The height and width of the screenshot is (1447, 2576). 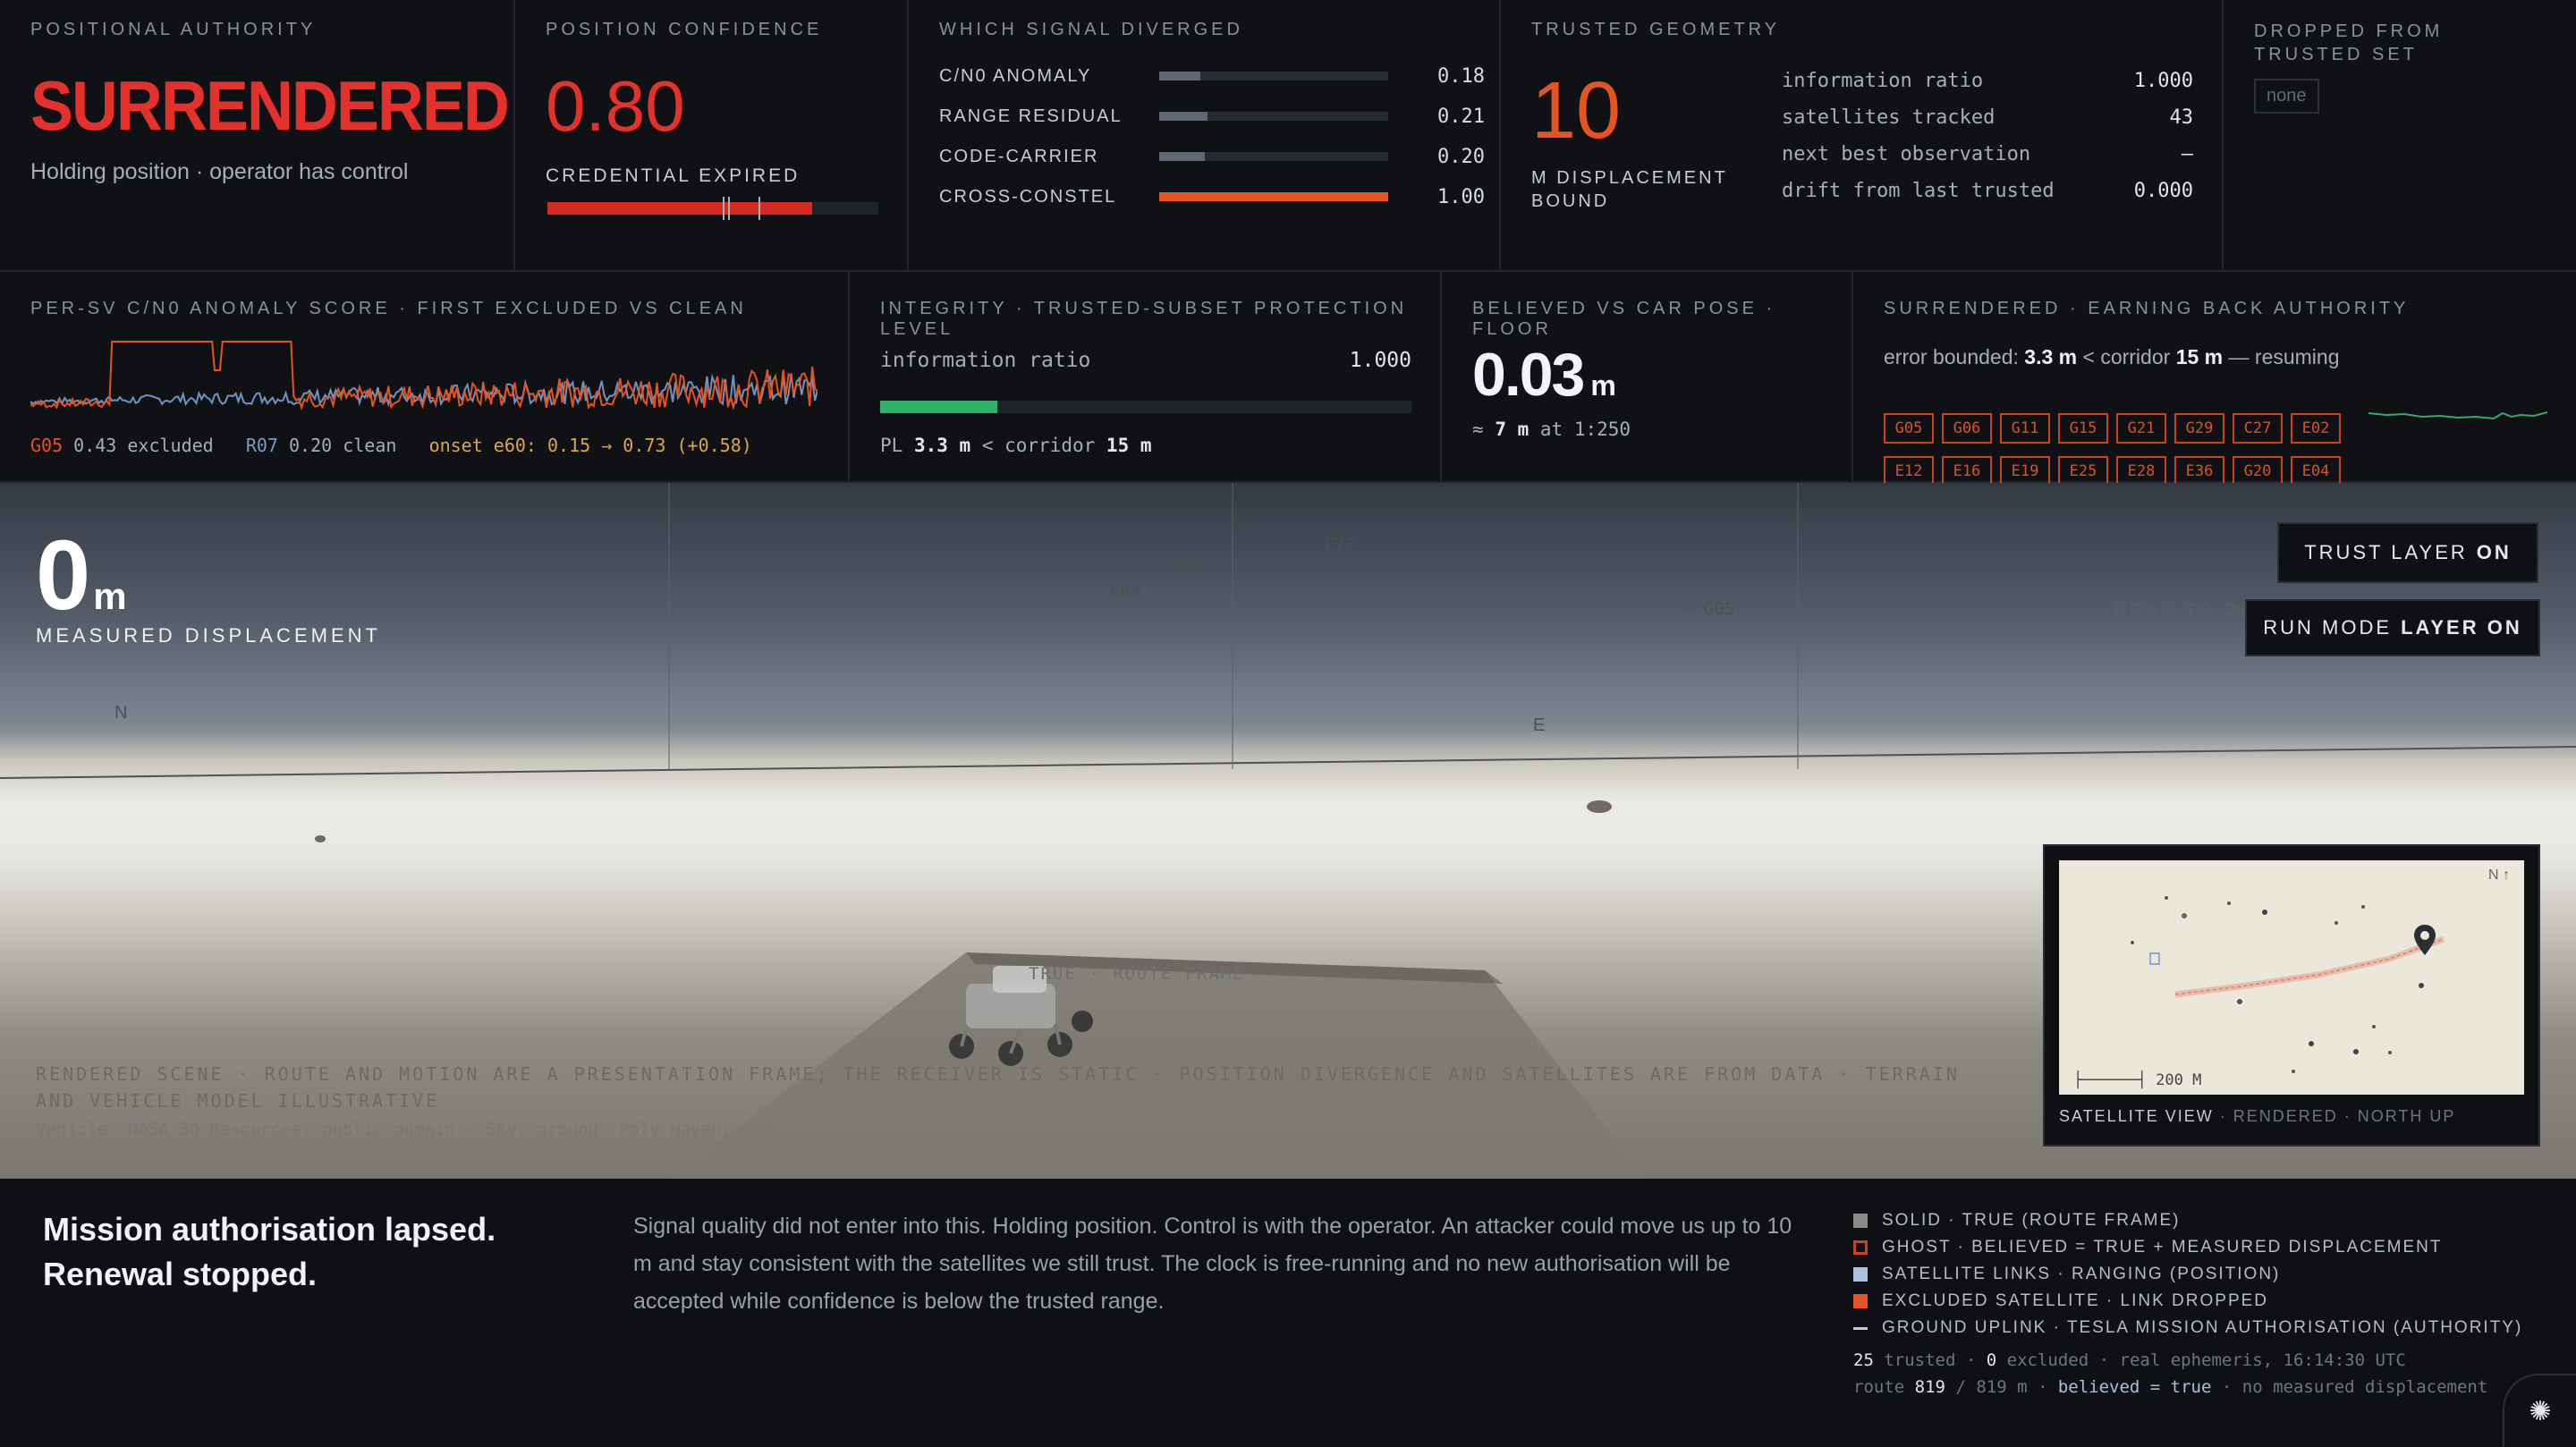 I want to click on geometry-row: next best observation –, so click(x=1987, y=154).